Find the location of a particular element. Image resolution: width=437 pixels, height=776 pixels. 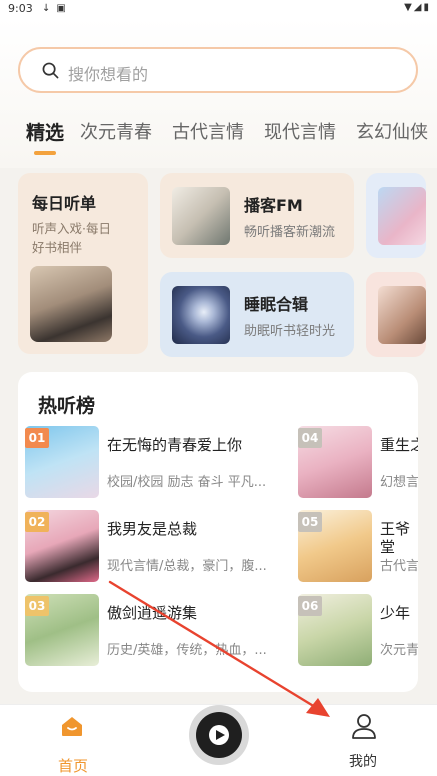

podcast-subtitle: 畅听播客新潮流 is located at coordinates (290, 232).